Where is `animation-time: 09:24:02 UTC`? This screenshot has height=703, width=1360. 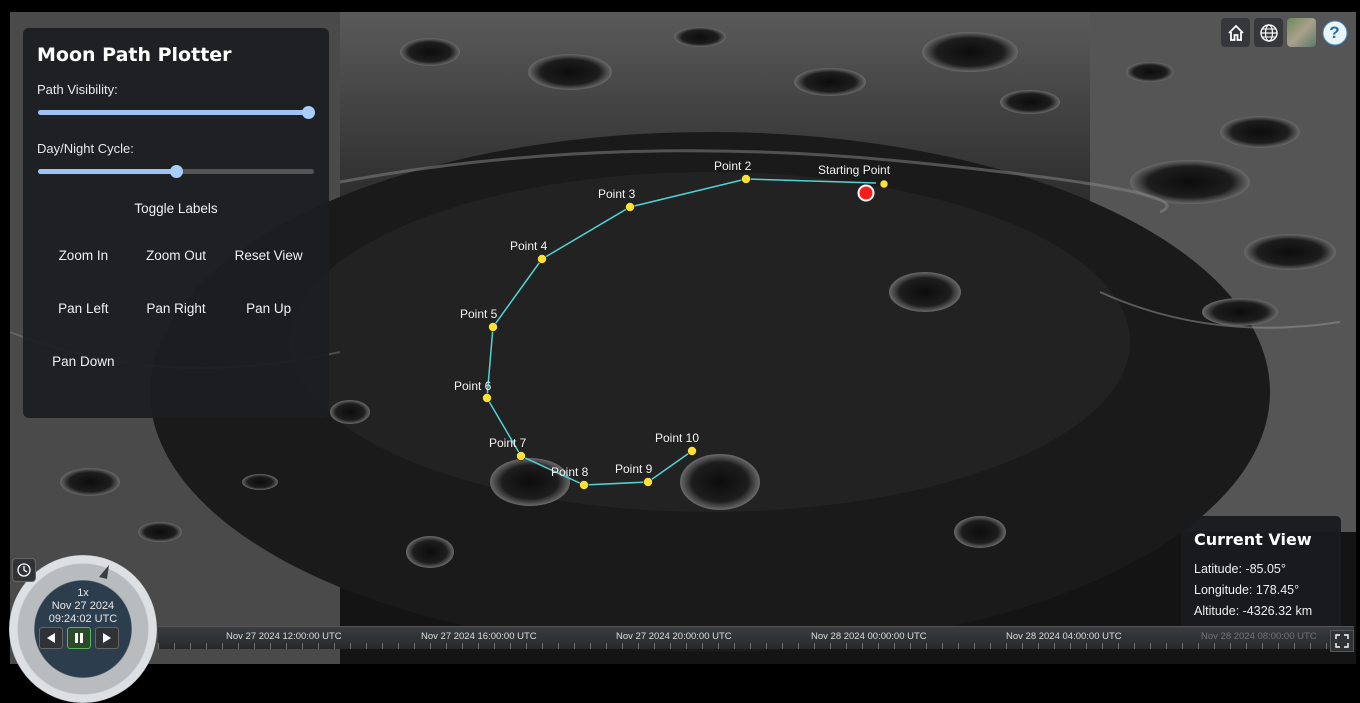
animation-time: 09:24:02 UTC is located at coordinates (83, 619).